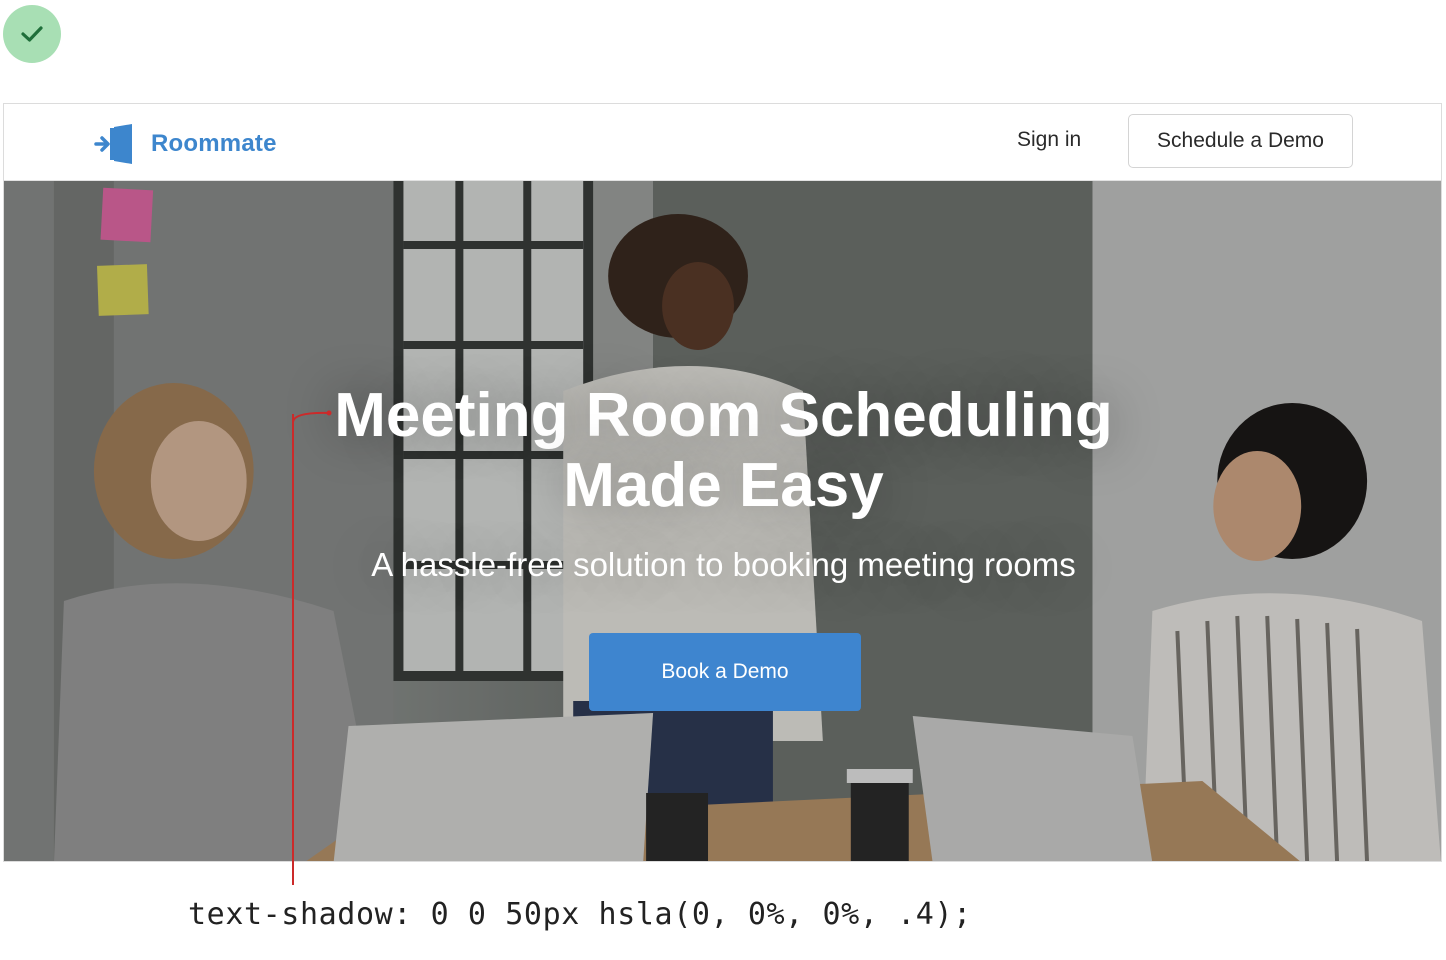 This screenshot has height=960, width=1446. Describe the element at coordinates (1240, 141) in the screenshot. I see `schedule-demo-button: Schedule a Demo` at that location.